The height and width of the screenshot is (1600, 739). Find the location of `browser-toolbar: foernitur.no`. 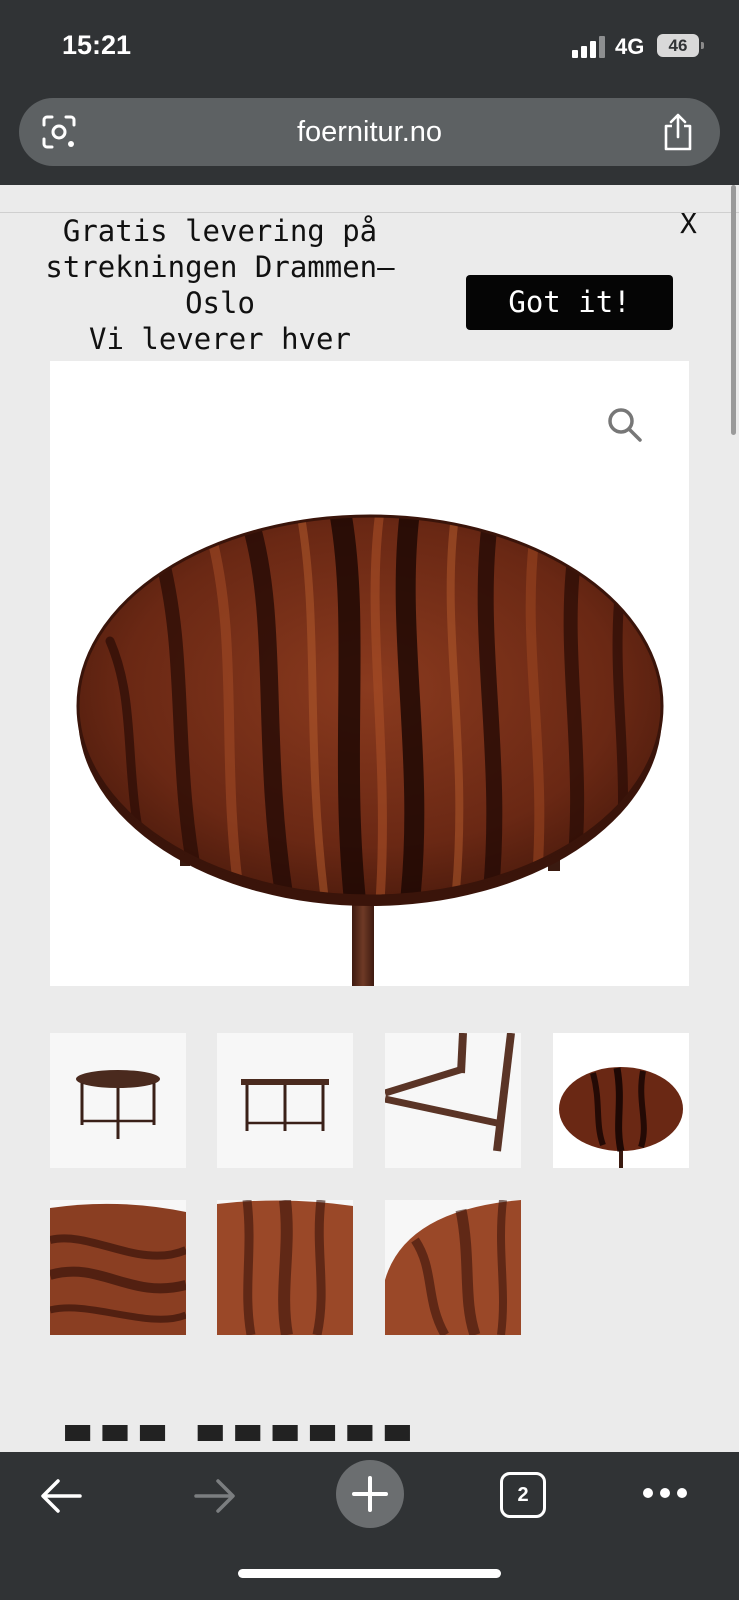

browser-toolbar: foernitur.no is located at coordinates (369, 138).